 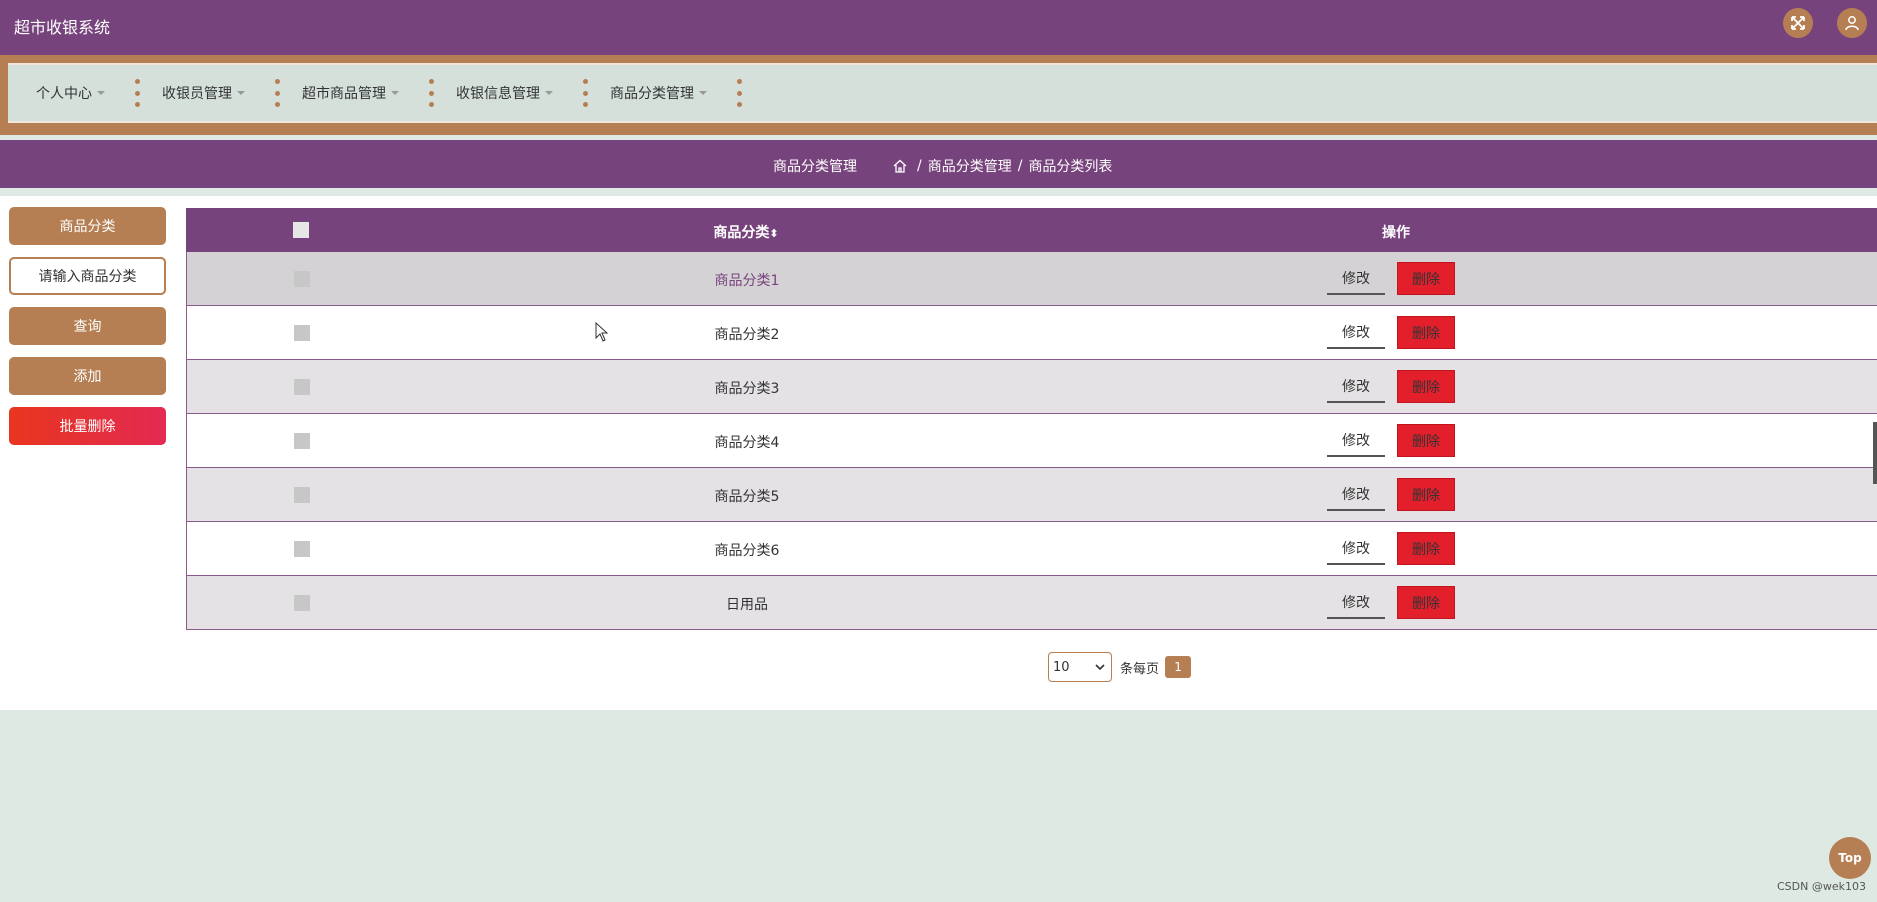 What do you see at coordinates (1031, 603) in the screenshot?
I see `table-row: 日用品 修改 删除` at bounding box center [1031, 603].